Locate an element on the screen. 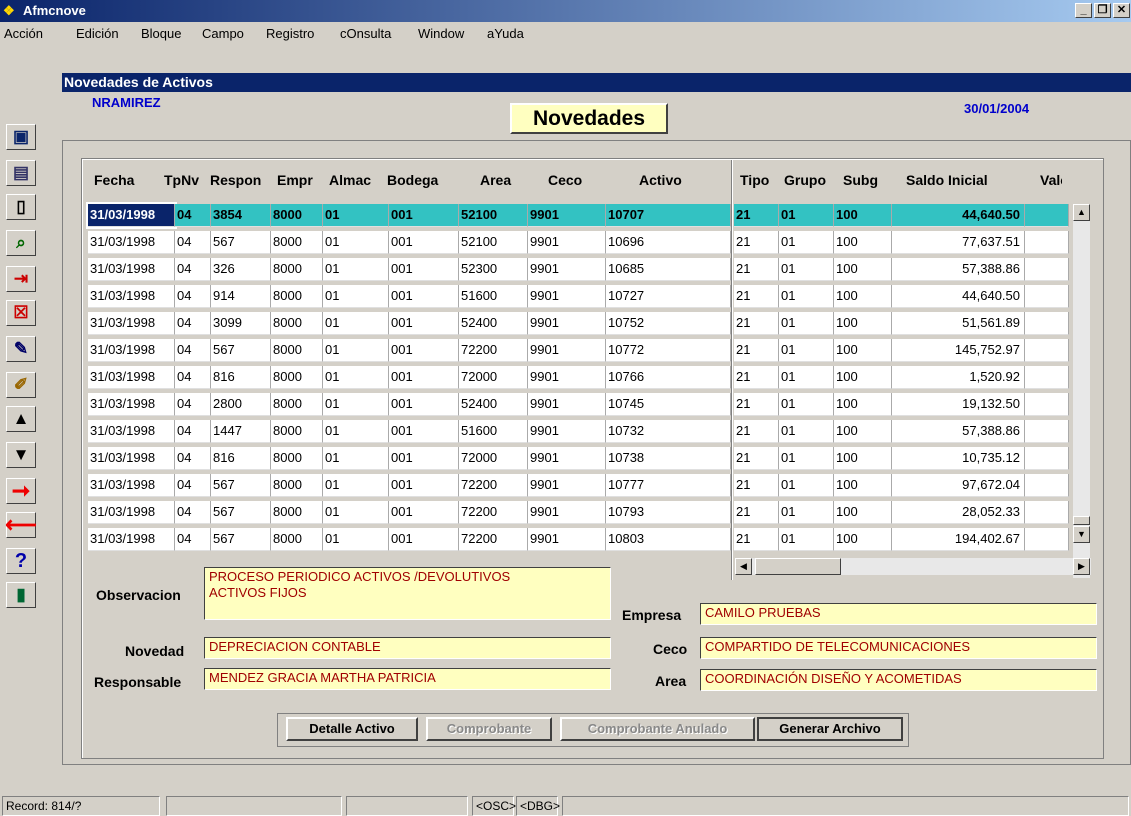 Image resolution: width=1131 pixels, height=816 pixels. scroll-up-icon: ▲ is located at coordinates (1081, 212).